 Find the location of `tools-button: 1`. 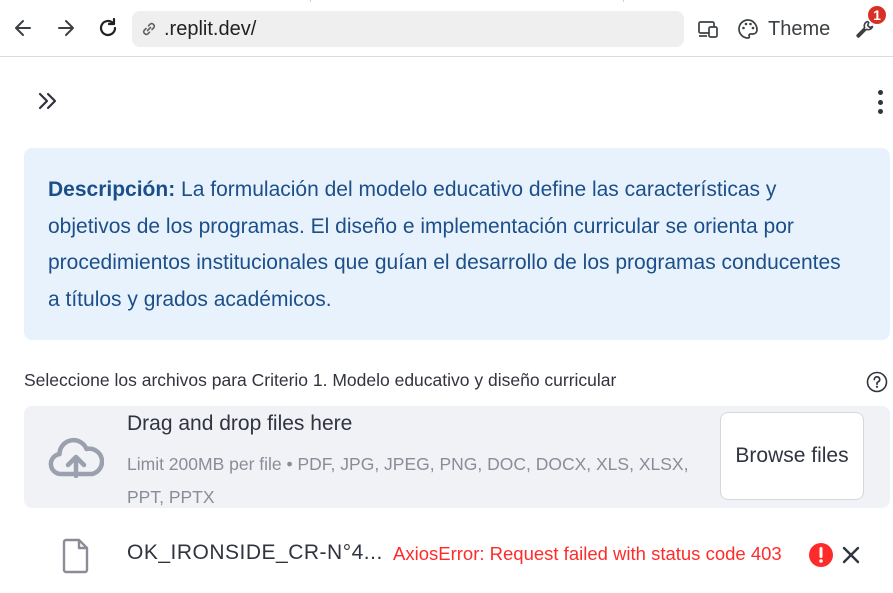

tools-button: 1 is located at coordinates (870, 25).